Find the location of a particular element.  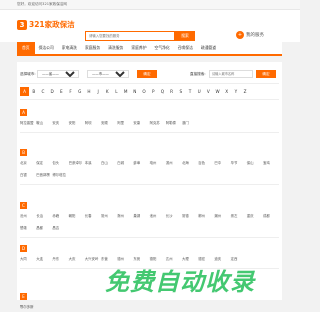

city-link: 鄂尔多斯 is located at coordinates (27, 307).